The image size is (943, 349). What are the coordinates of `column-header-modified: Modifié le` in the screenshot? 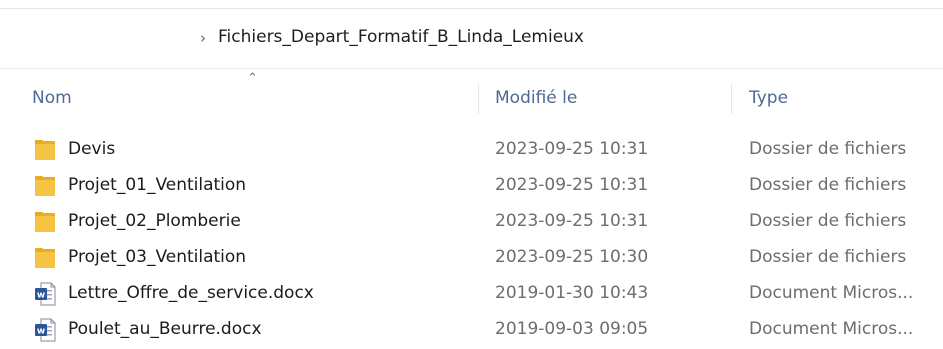 It's located at (536, 98).